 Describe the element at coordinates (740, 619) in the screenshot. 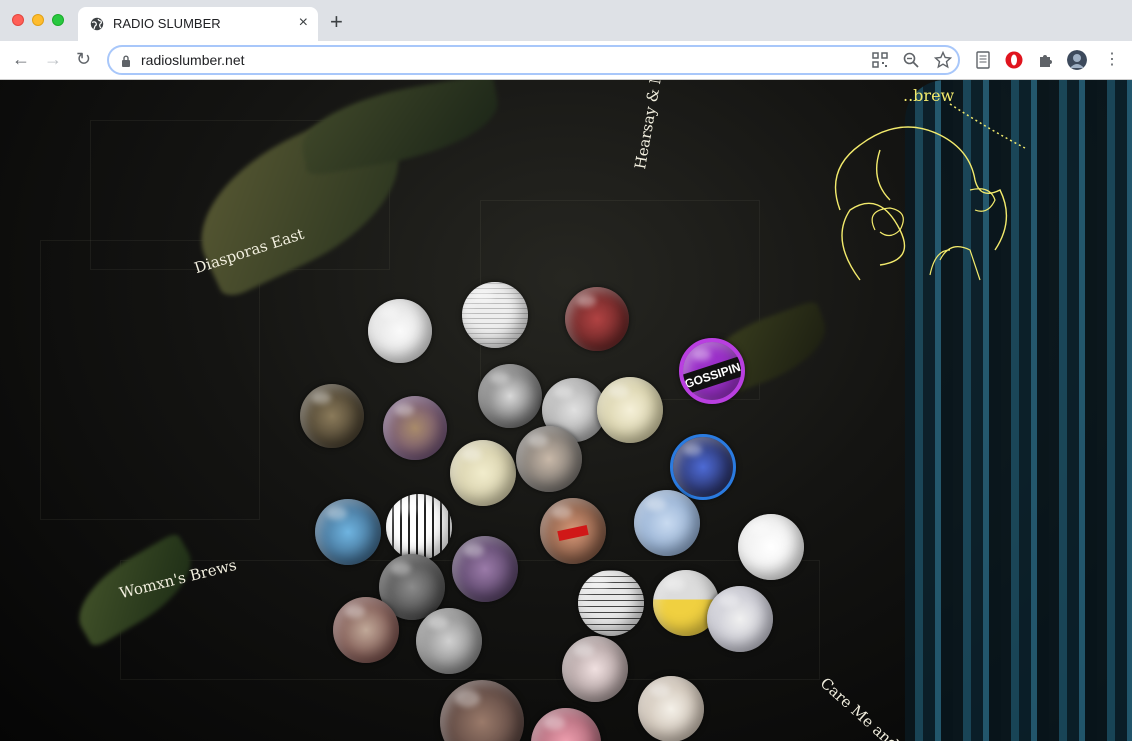

I see `bubble-episode-sketch-pink` at that location.